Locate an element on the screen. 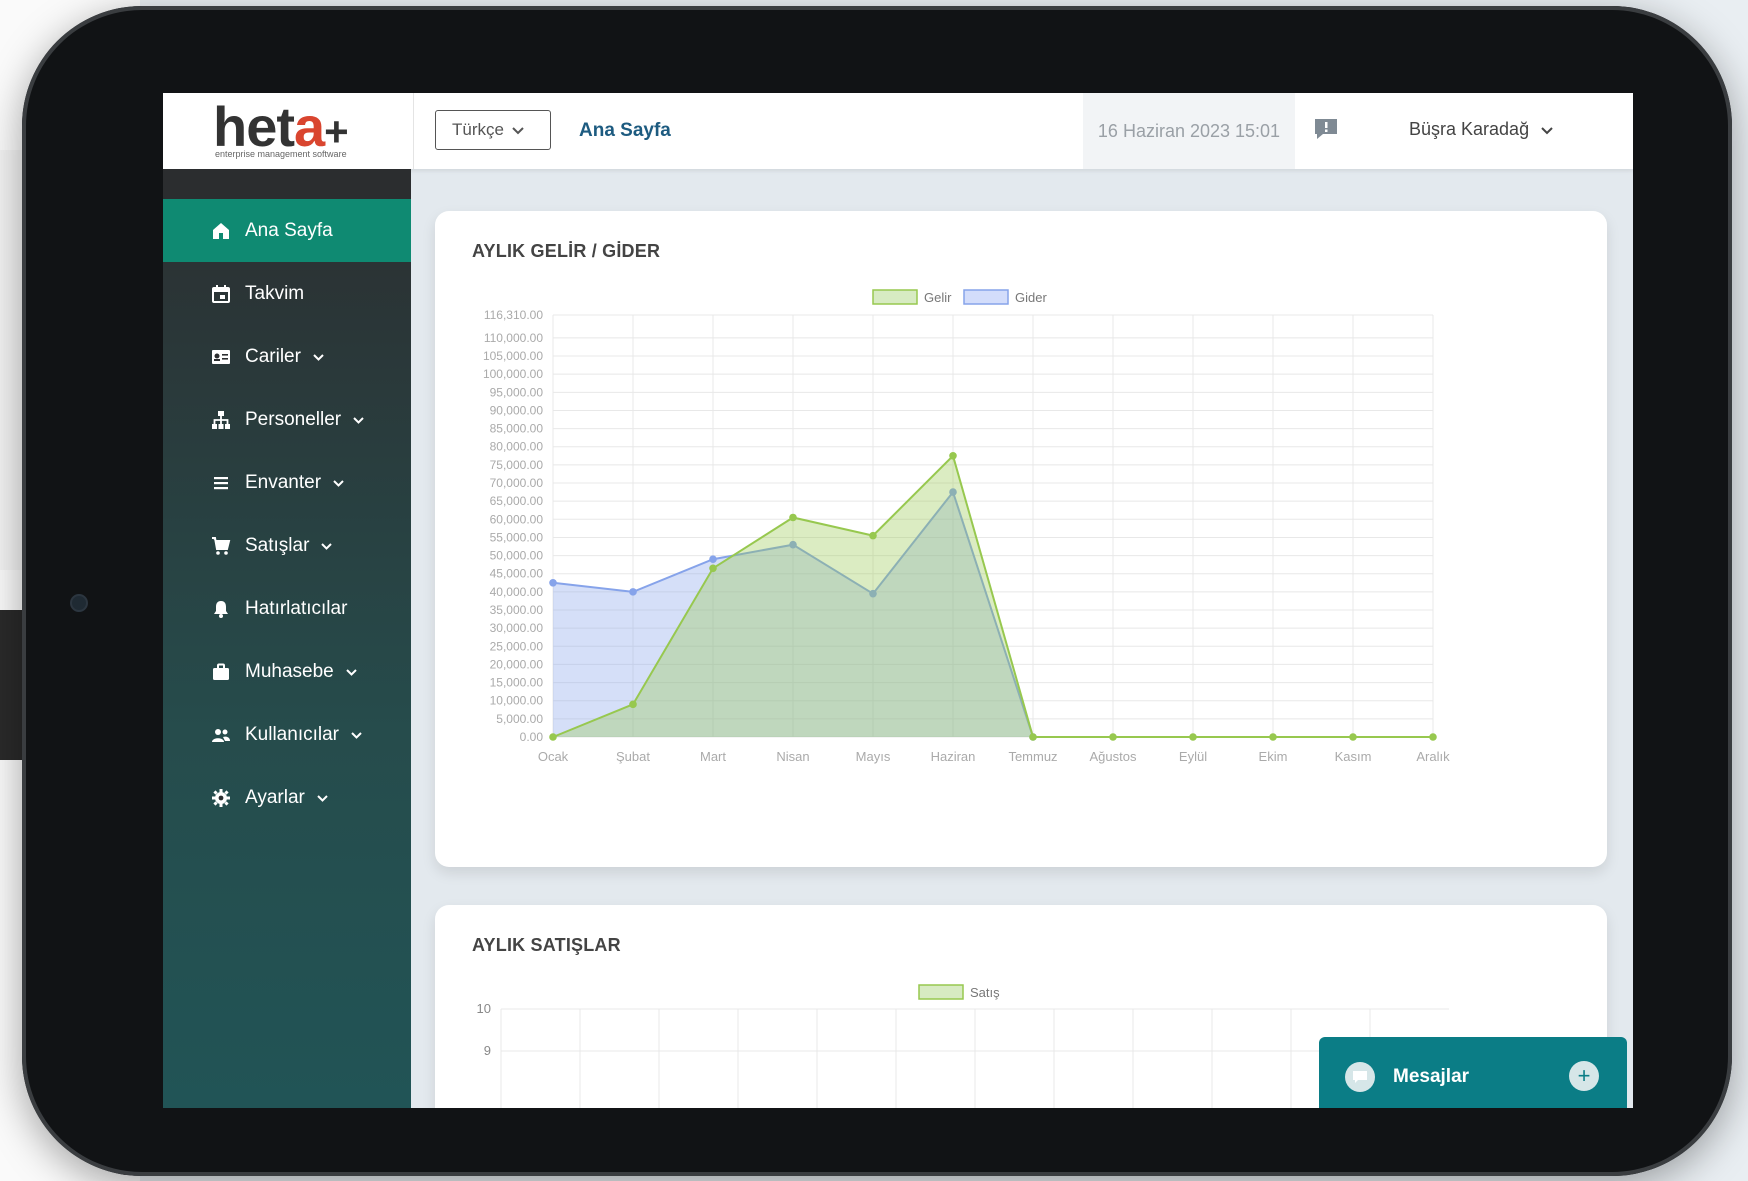 Image resolution: width=1748 pixels, height=1181 pixels. datetime-text: 16 Haziran 2023 15:01 is located at coordinates (1189, 130).